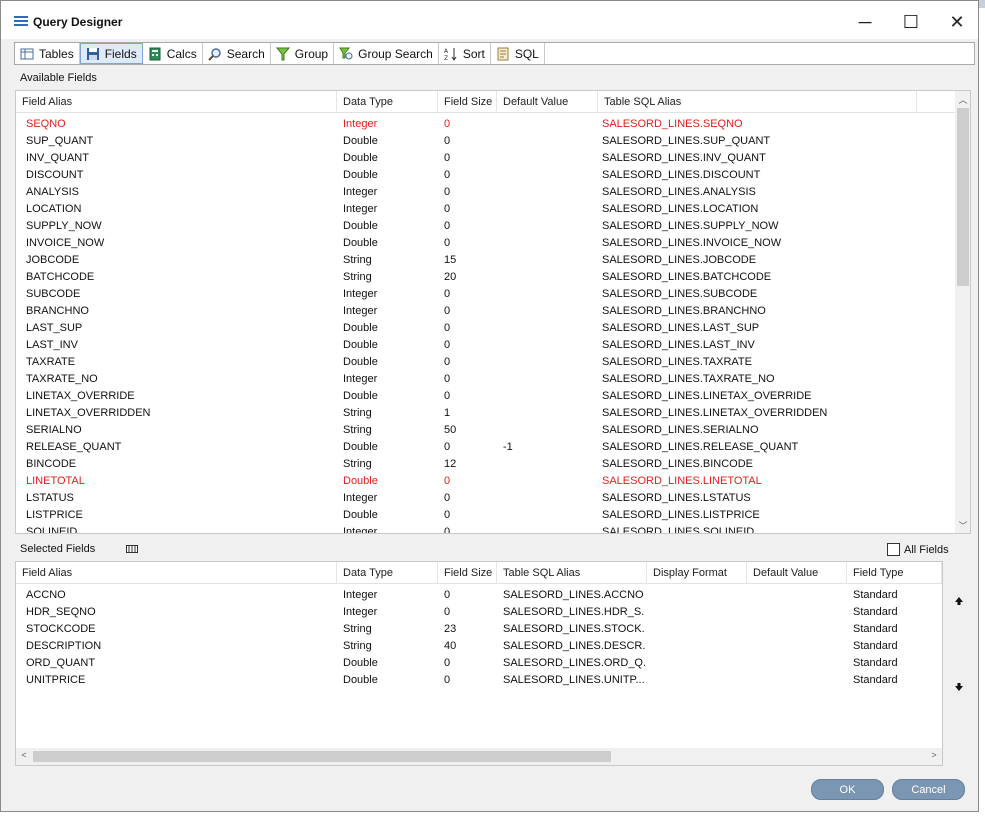 The width and height of the screenshot is (985, 818). Describe the element at coordinates (450, 464) in the screenshot. I see `cell-field-size: 12` at that location.